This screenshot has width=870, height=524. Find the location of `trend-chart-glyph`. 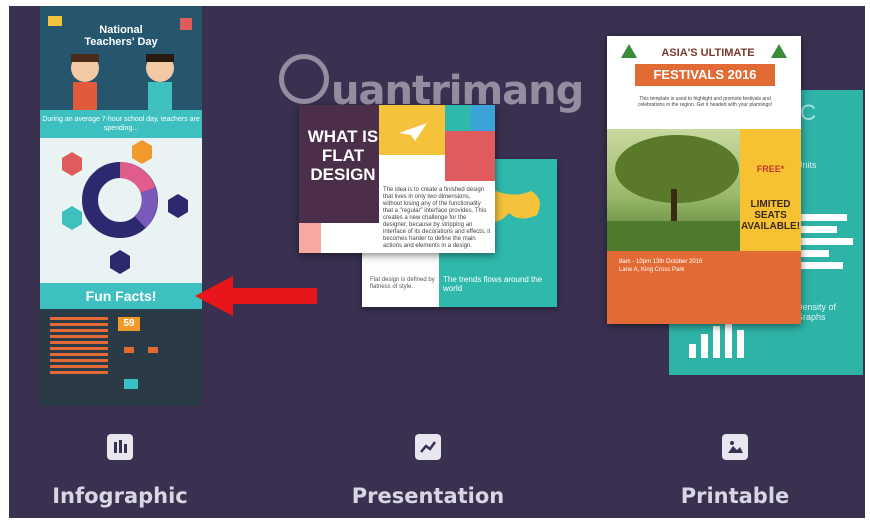

trend-chart-glyph is located at coordinates (428, 447).